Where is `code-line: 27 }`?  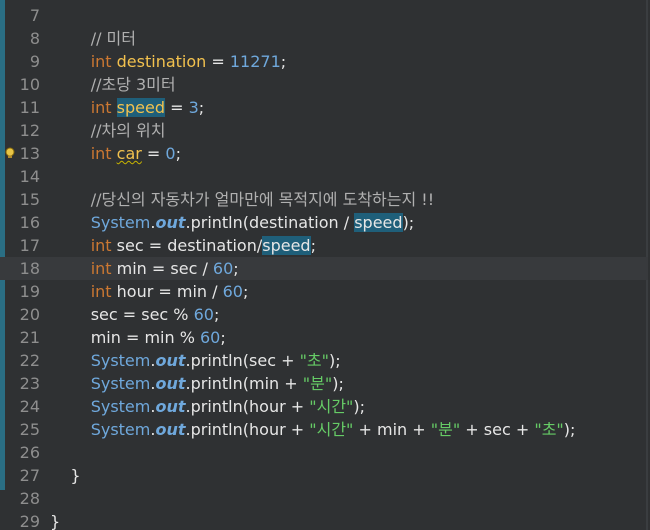
code-line: 27 } is located at coordinates (324, 475).